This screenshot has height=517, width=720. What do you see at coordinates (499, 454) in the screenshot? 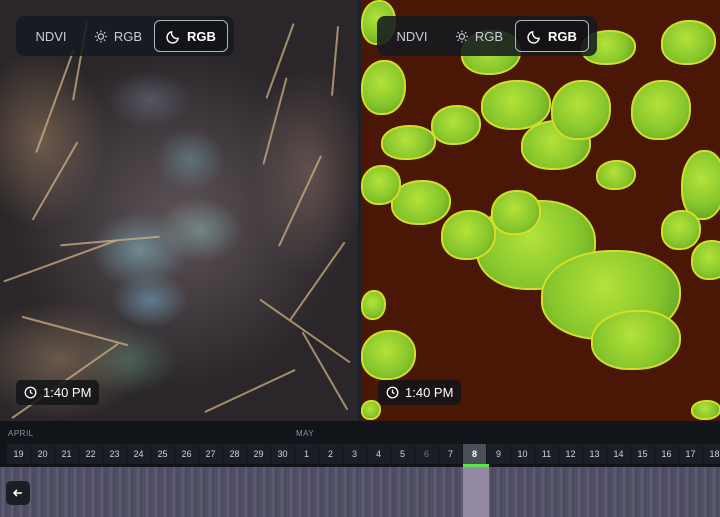
I see `day-cell: 9` at bounding box center [499, 454].